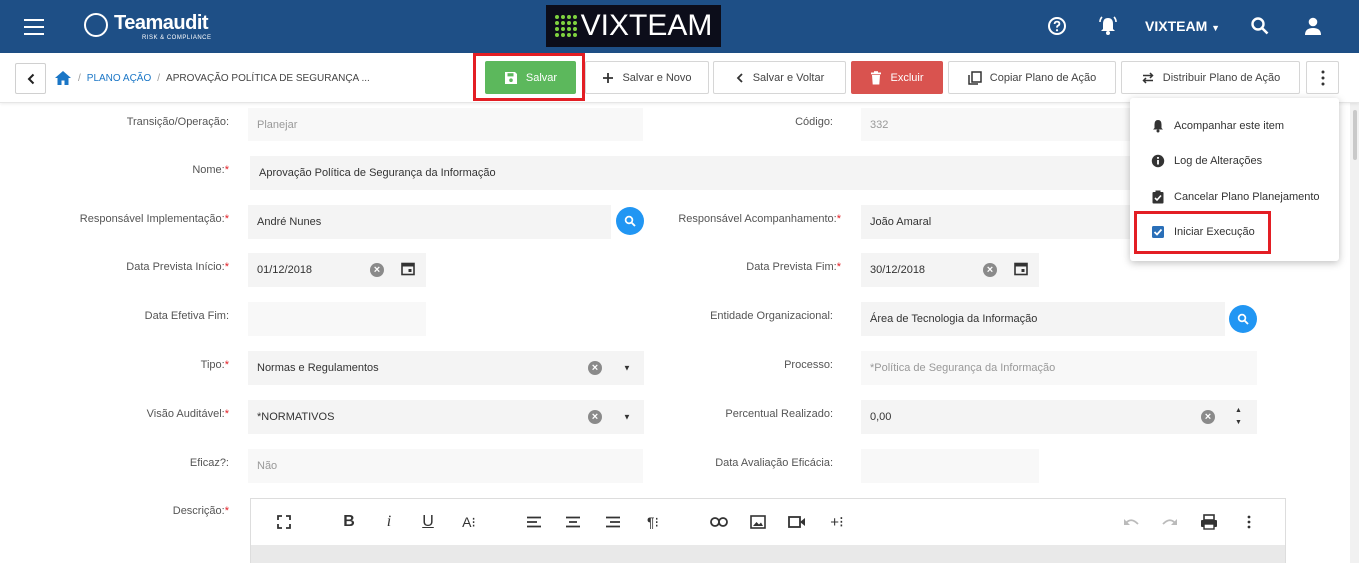 The image size is (1359, 563). What do you see at coordinates (1354, 333) in the screenshot?
I see `page-scrollbar` at bounding box center [1354, 333].